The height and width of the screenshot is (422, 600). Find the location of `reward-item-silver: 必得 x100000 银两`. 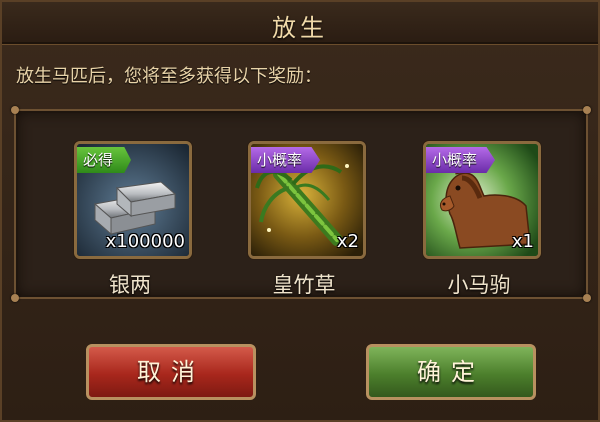

reward-item-silver: 必得 x100000 银两 is located at coordinates (133, 220).